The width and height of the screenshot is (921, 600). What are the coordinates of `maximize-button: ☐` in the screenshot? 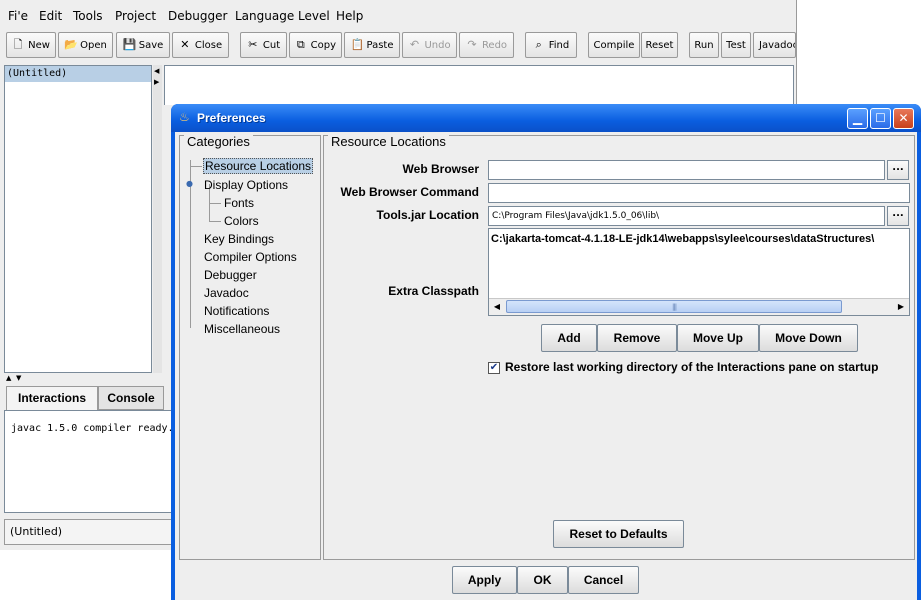 It's located at (880, 118).